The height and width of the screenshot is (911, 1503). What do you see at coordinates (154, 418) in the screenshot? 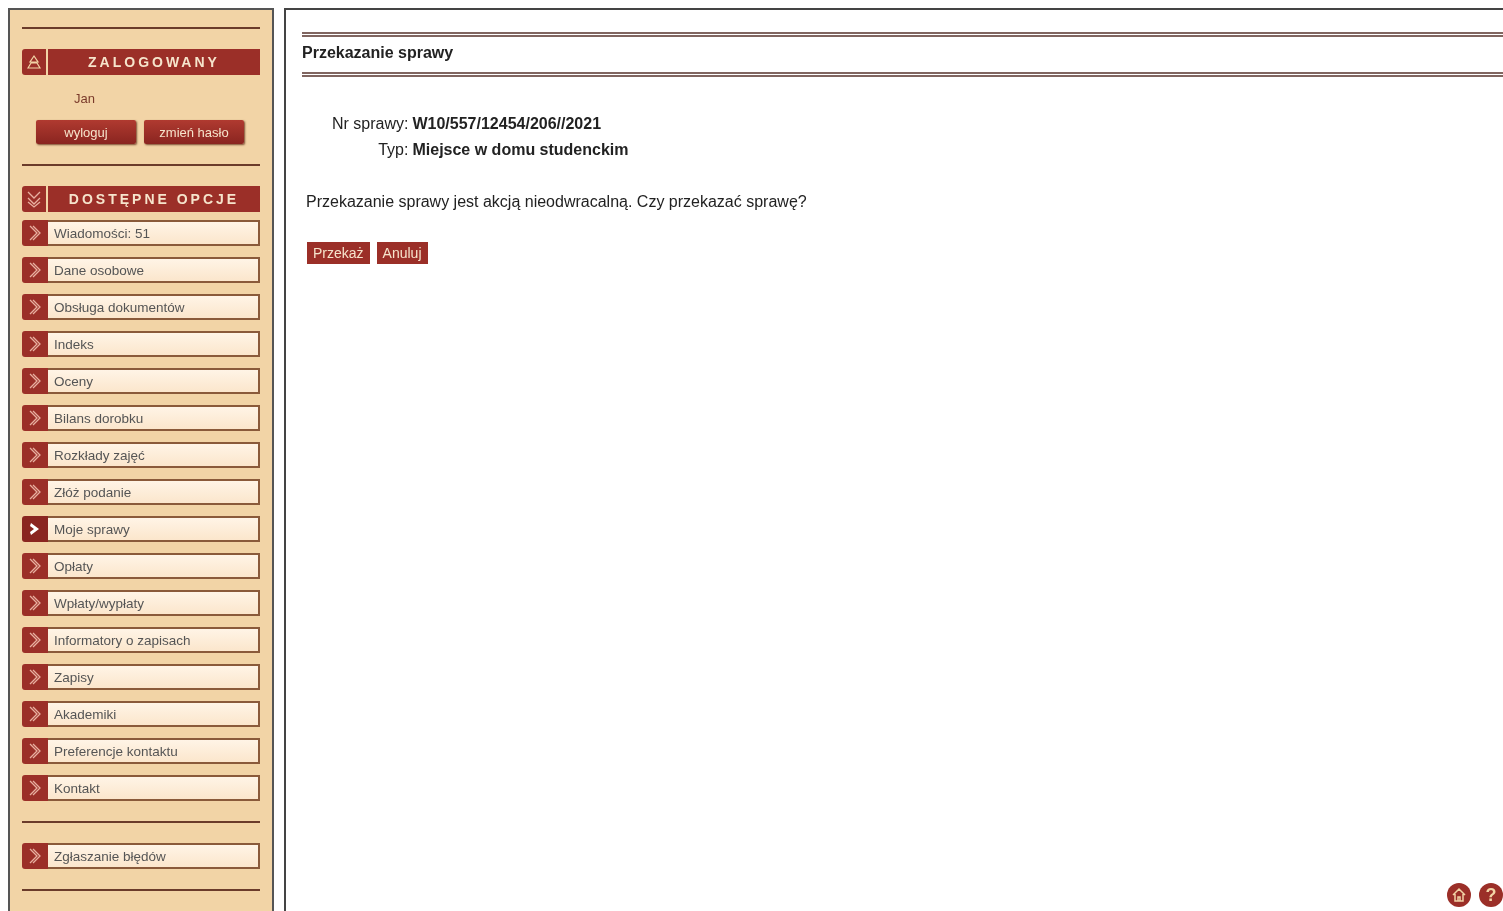
I see `menu-item: Bilans dorobku` at bounding box center [154, 418].